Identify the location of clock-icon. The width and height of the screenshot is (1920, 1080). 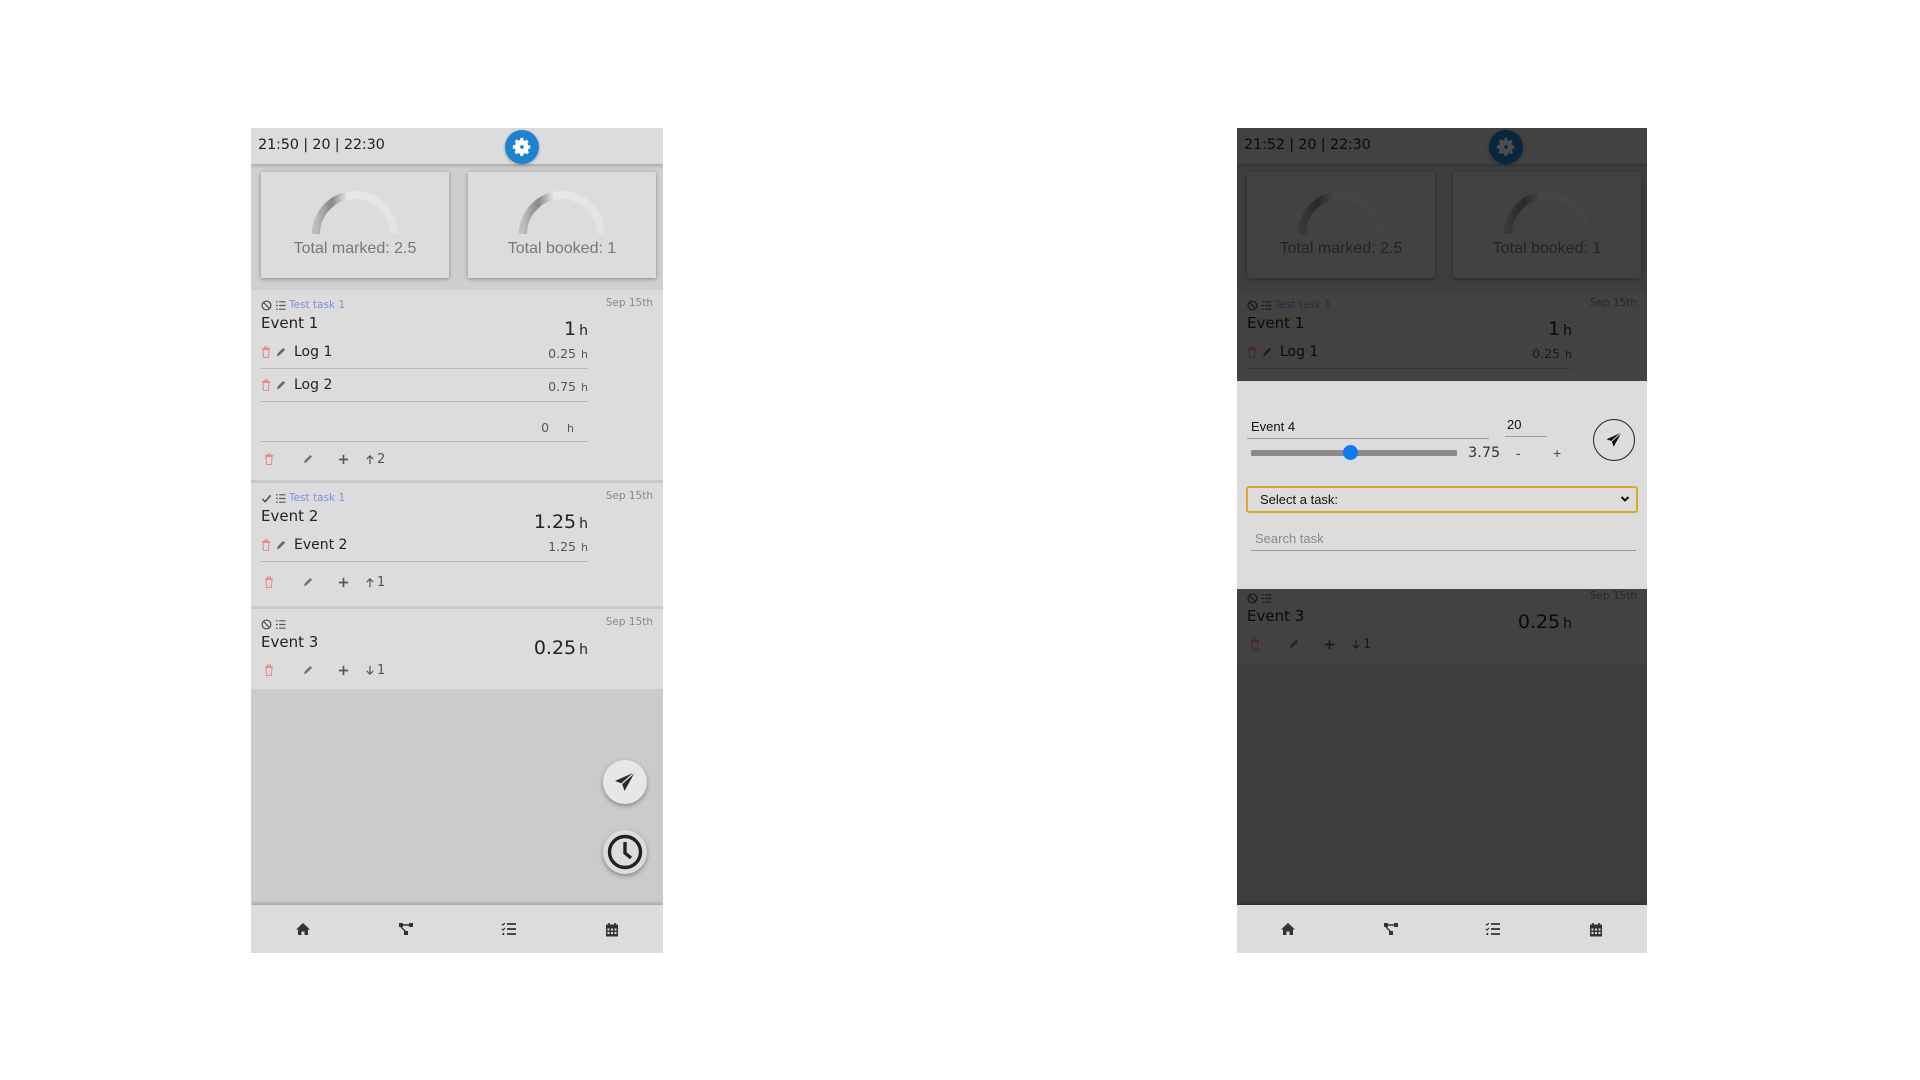
(625, 852).